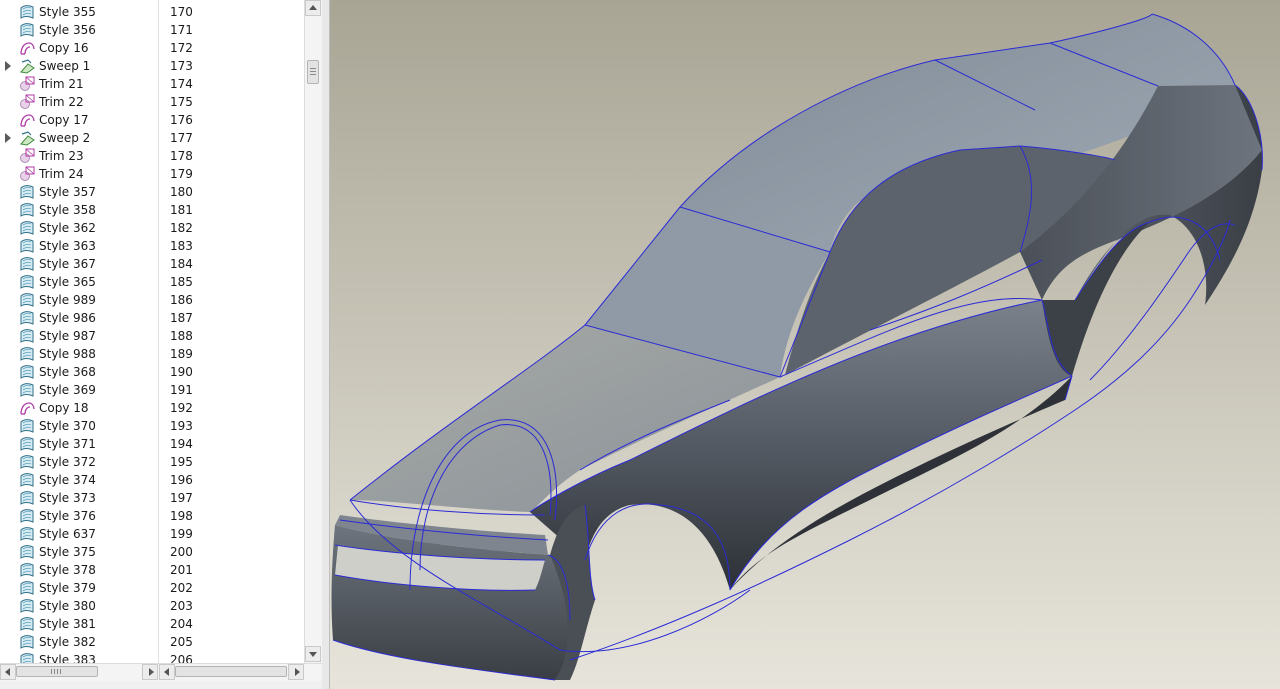 This screenshot has height=689, width=1280. I want to click on tree-row: Trim 22 175, so click(152, 102).